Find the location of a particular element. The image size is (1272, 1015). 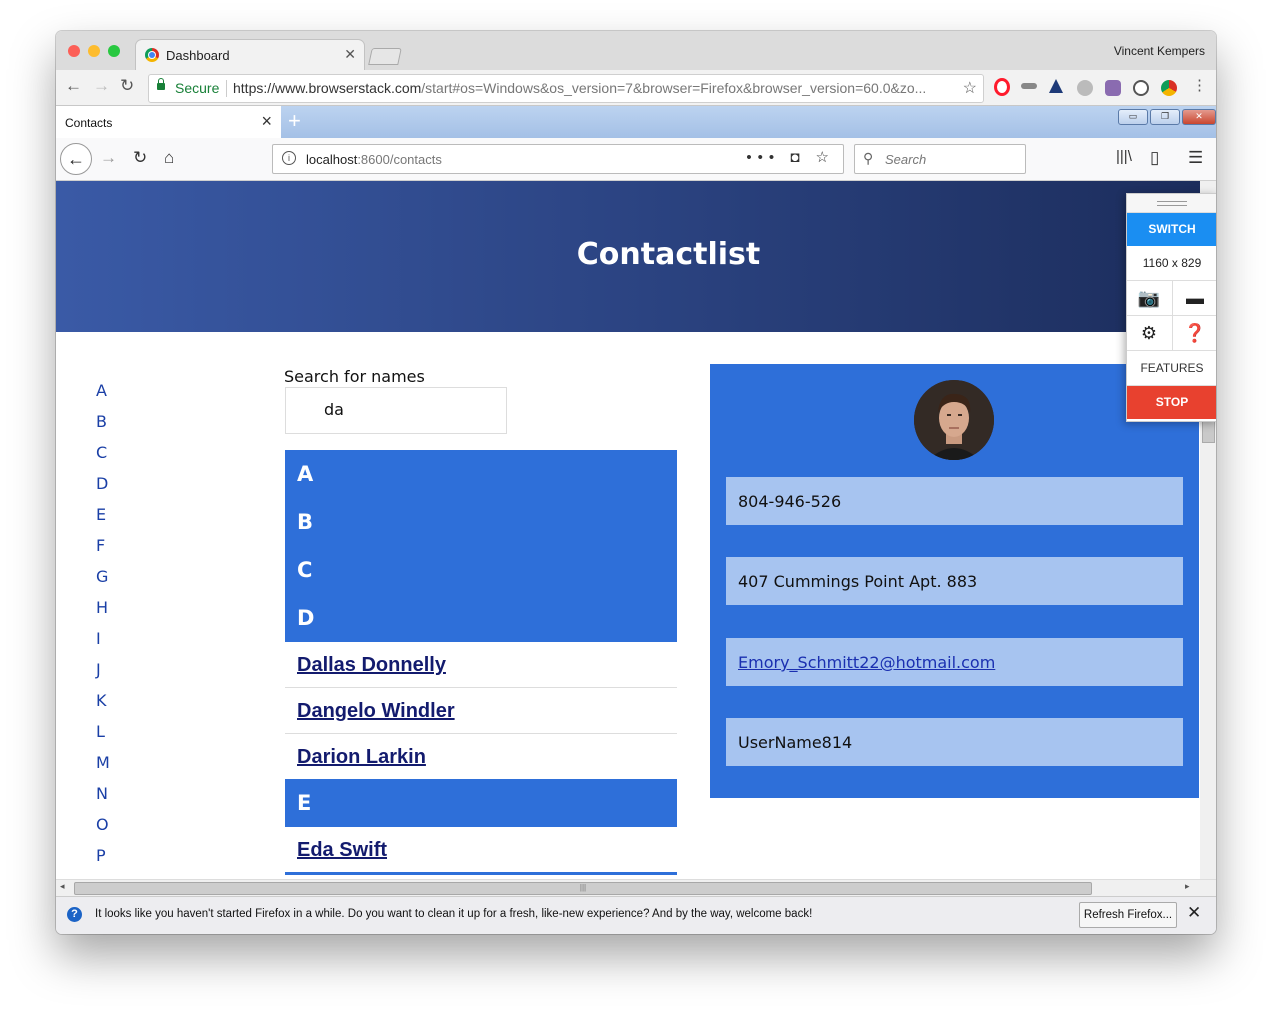

library-icon: |||\ is located at coordinates (1124, 156).